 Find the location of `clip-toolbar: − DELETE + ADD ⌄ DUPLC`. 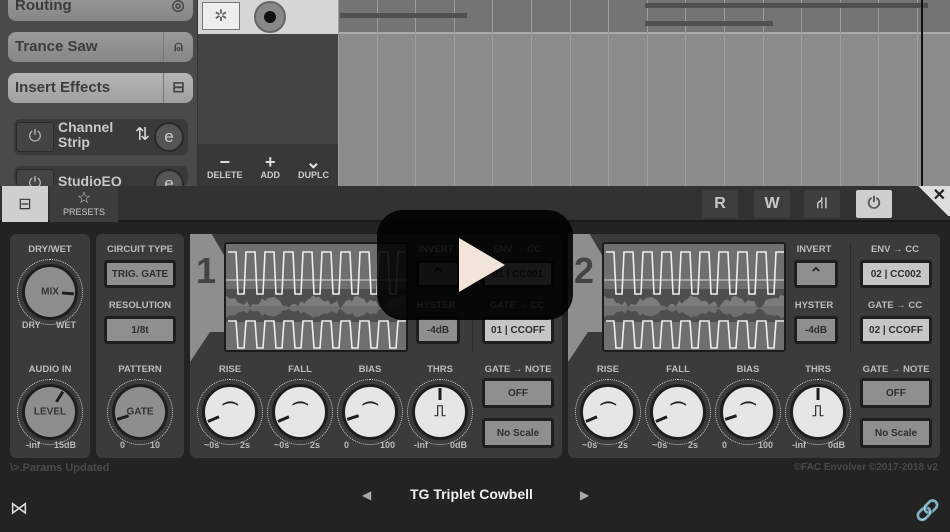

clip-toolbar: − DELETE + ADD ⌄ DUPLC is located at coordinates (268, 165).